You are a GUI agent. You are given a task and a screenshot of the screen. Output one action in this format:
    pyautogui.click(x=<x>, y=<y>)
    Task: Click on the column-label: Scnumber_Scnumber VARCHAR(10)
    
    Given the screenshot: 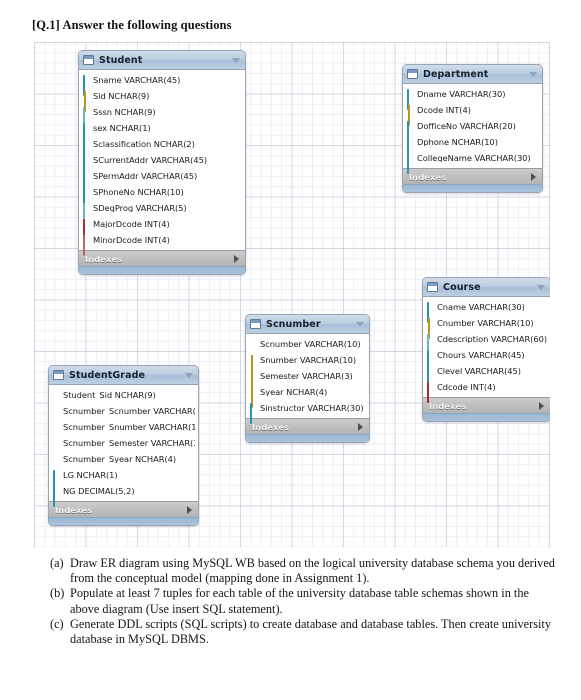 What is the action you would take?
    pyautogui.click(x=129, y=411)
    